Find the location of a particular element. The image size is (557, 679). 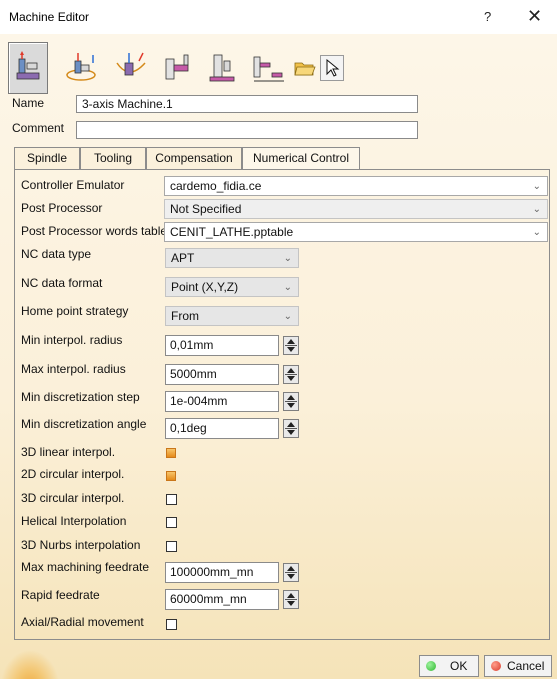

max-interp-radius-spinner is located at coordinates (291, 374).